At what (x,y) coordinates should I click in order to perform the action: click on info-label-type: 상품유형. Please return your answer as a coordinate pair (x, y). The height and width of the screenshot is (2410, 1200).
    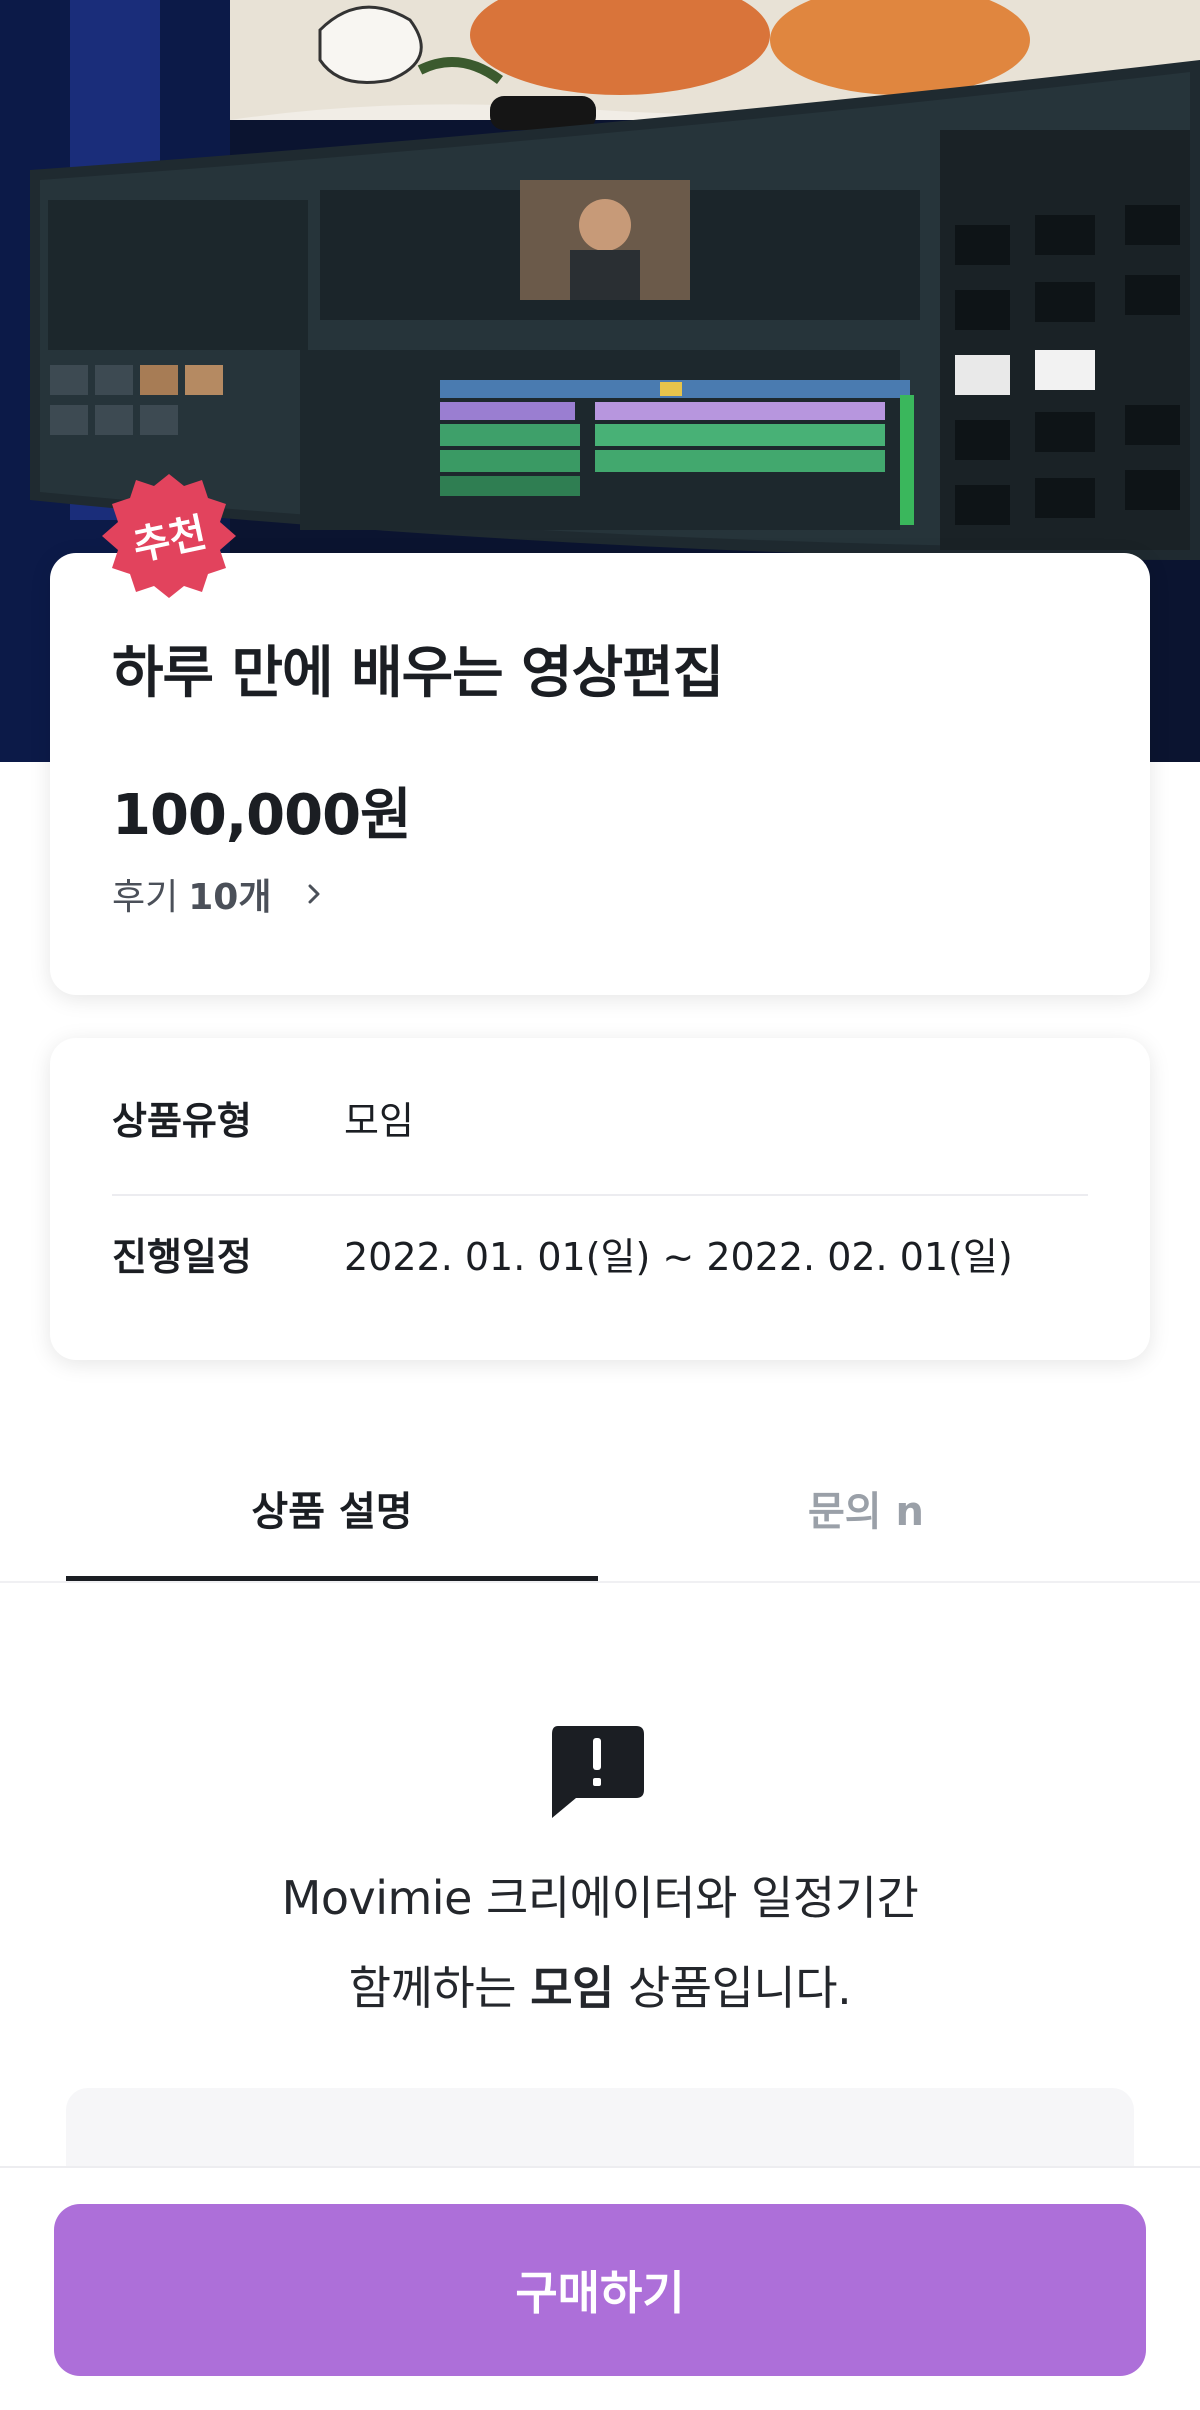
    Looking at the image, I should click on (182, 1120).